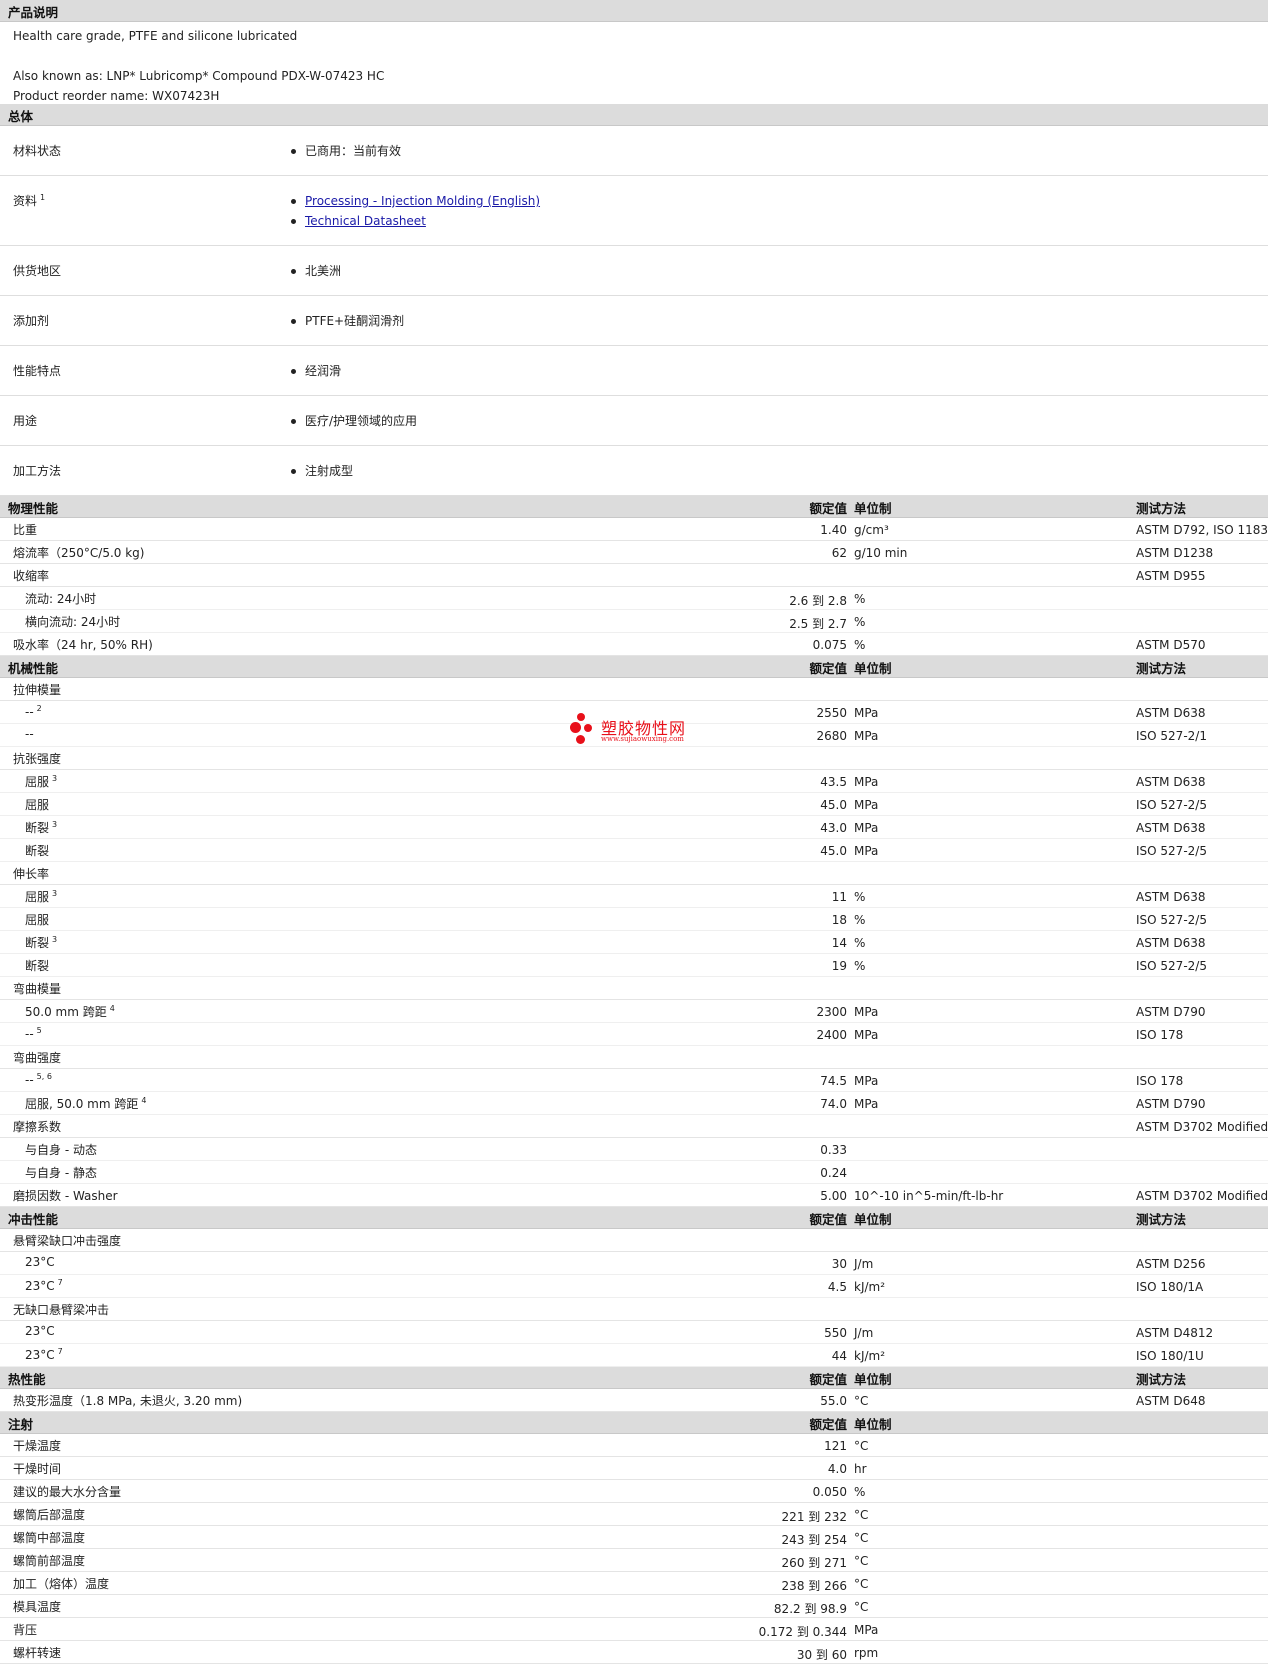 The width and height of the screenshot is (1268, 1664). Describe the element at coordinates (29, 1034) in the screenshot. I see `property-label-text: --` at that location.